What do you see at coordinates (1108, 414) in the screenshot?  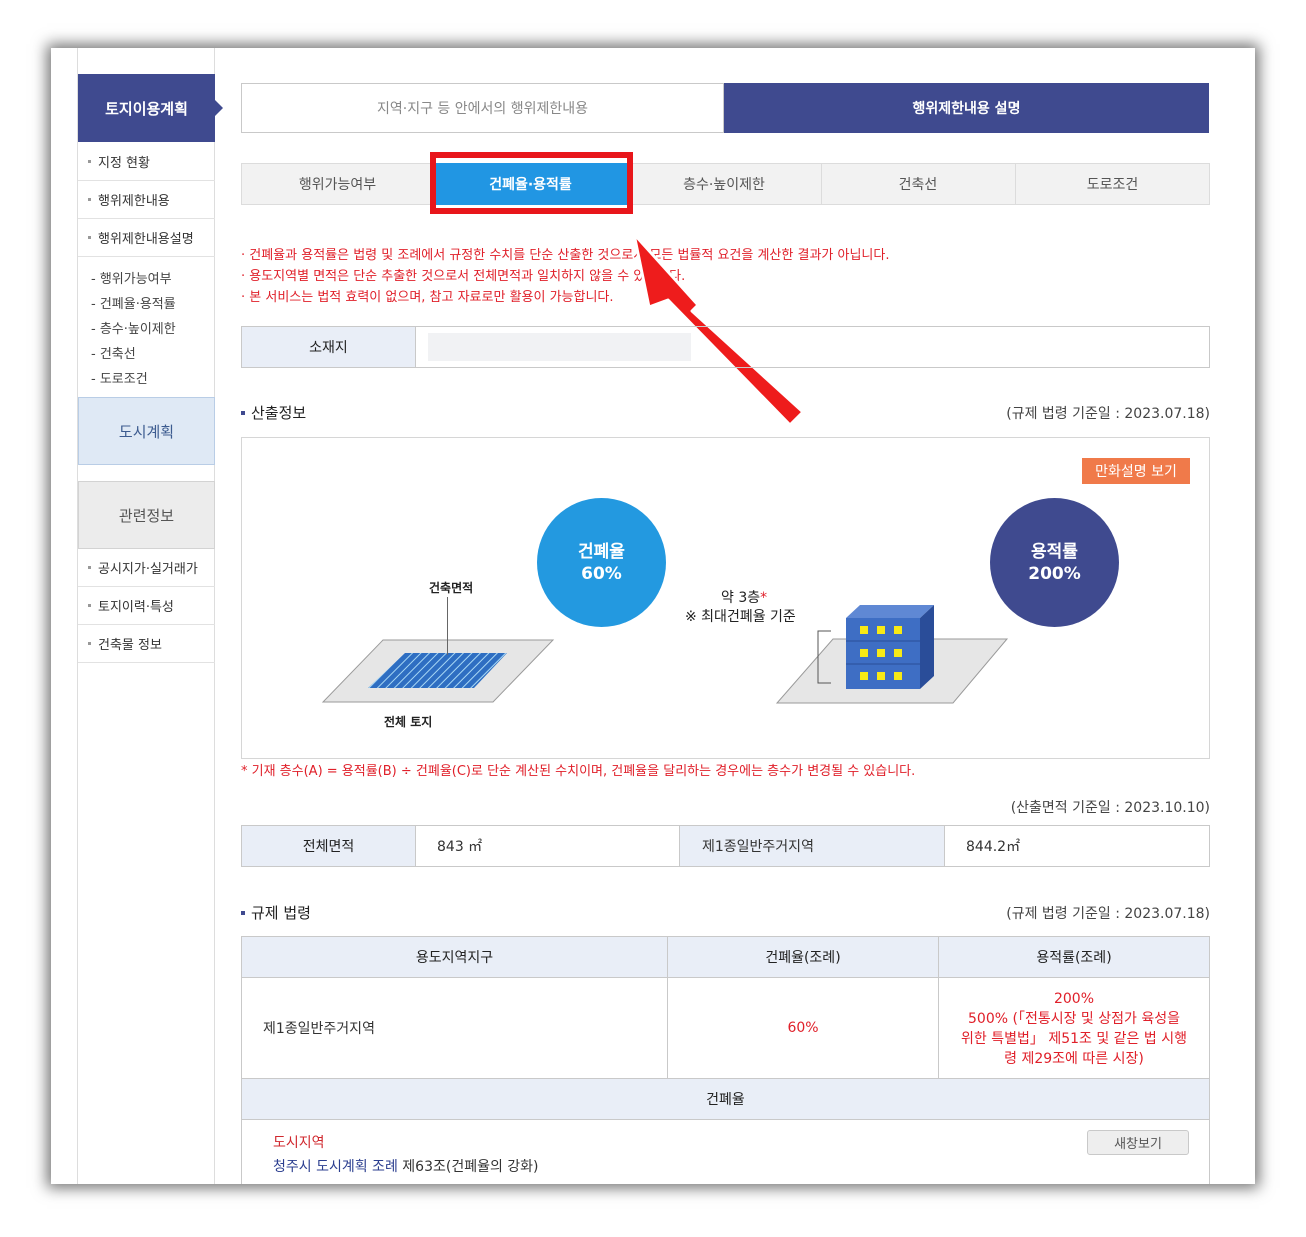 I see `calc-reference-date: (규제 법령 기준일 : 2023.07.18)` at bounding box center [1108, 414].